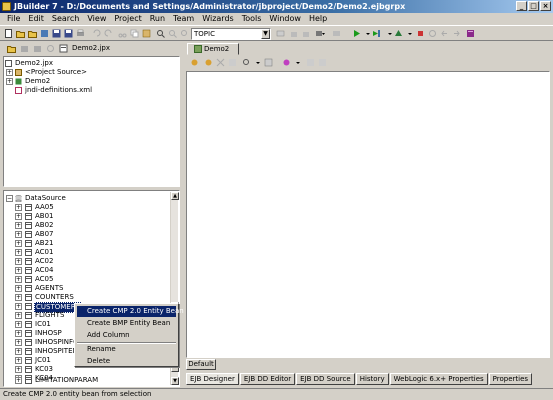 Image resolution: width=553 pixels, height=400 pixels. What do you see at coordinates (212, 379) in the screenshot?
I see `tab-ejb-designer: EJB Designer` at bounding box center [212, 379].